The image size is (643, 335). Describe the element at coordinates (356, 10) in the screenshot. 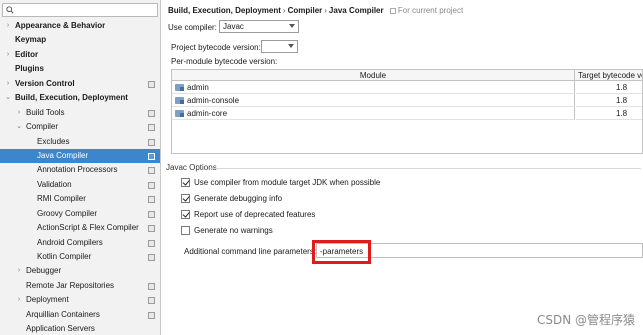

I see `breadcrumb-item-current: Java Compiler` at that location.